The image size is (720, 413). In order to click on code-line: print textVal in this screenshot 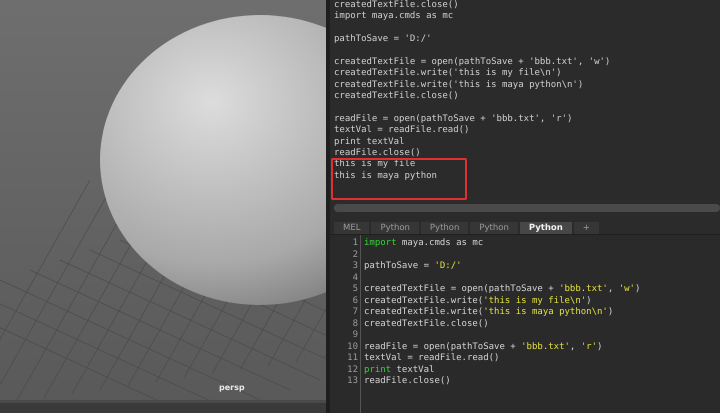, I will do `click(400, 370)`.